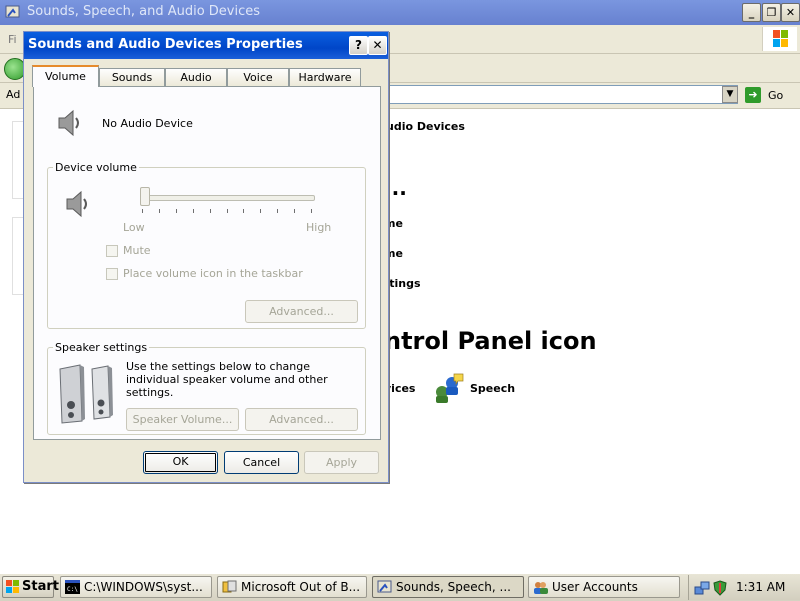 This screenshot has height=601, width=800. I want to click on taskbar-icon-checkbox, so click(112, 274).